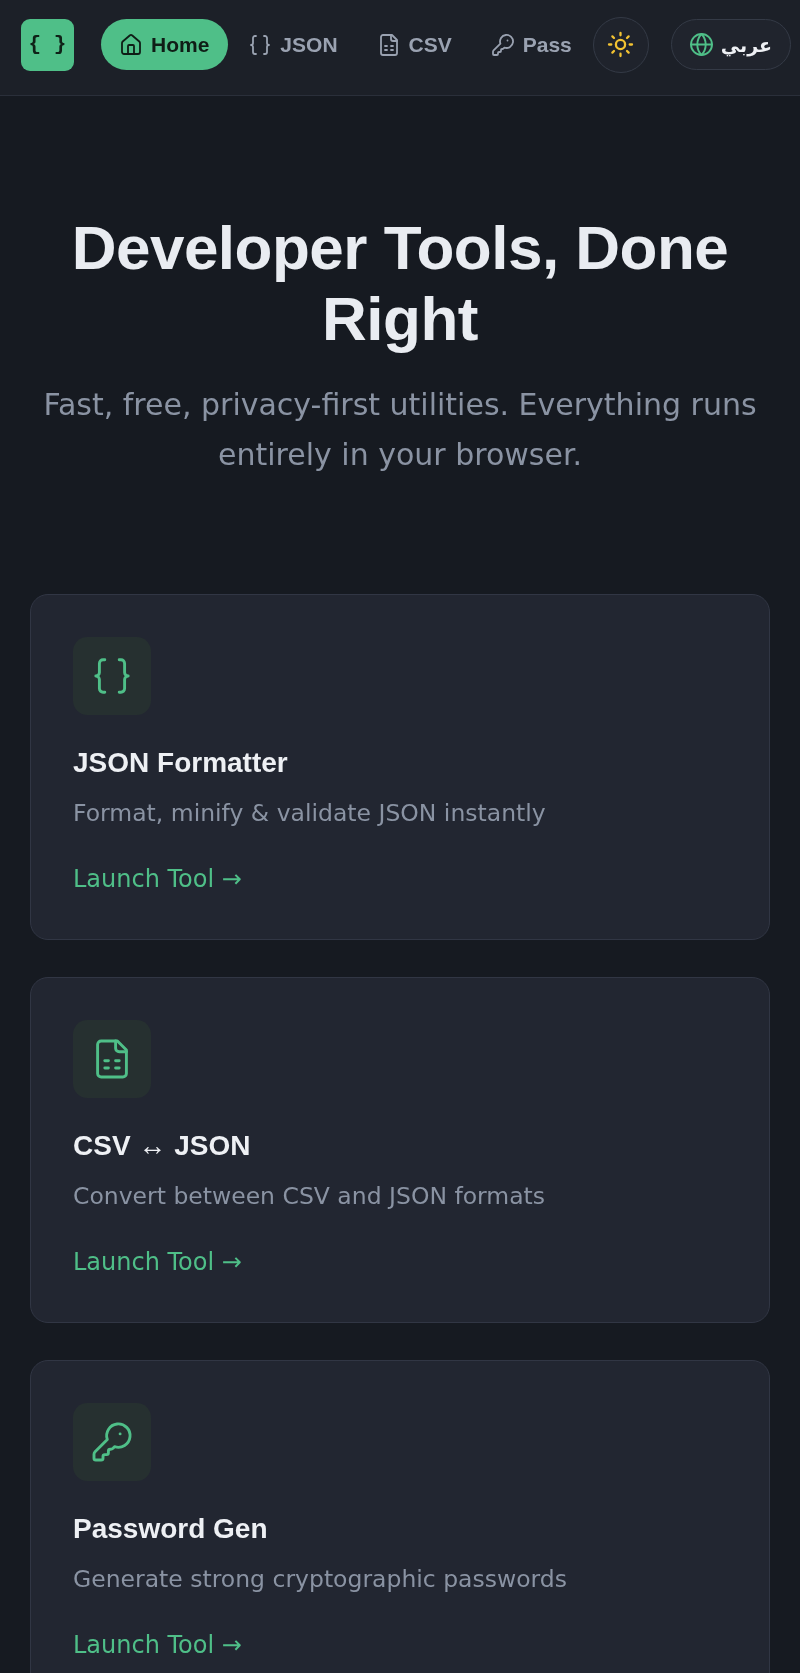 The width and height of the screenshot is (800, 1673). I want to click on nav-link: Pass, so click(531, 44).